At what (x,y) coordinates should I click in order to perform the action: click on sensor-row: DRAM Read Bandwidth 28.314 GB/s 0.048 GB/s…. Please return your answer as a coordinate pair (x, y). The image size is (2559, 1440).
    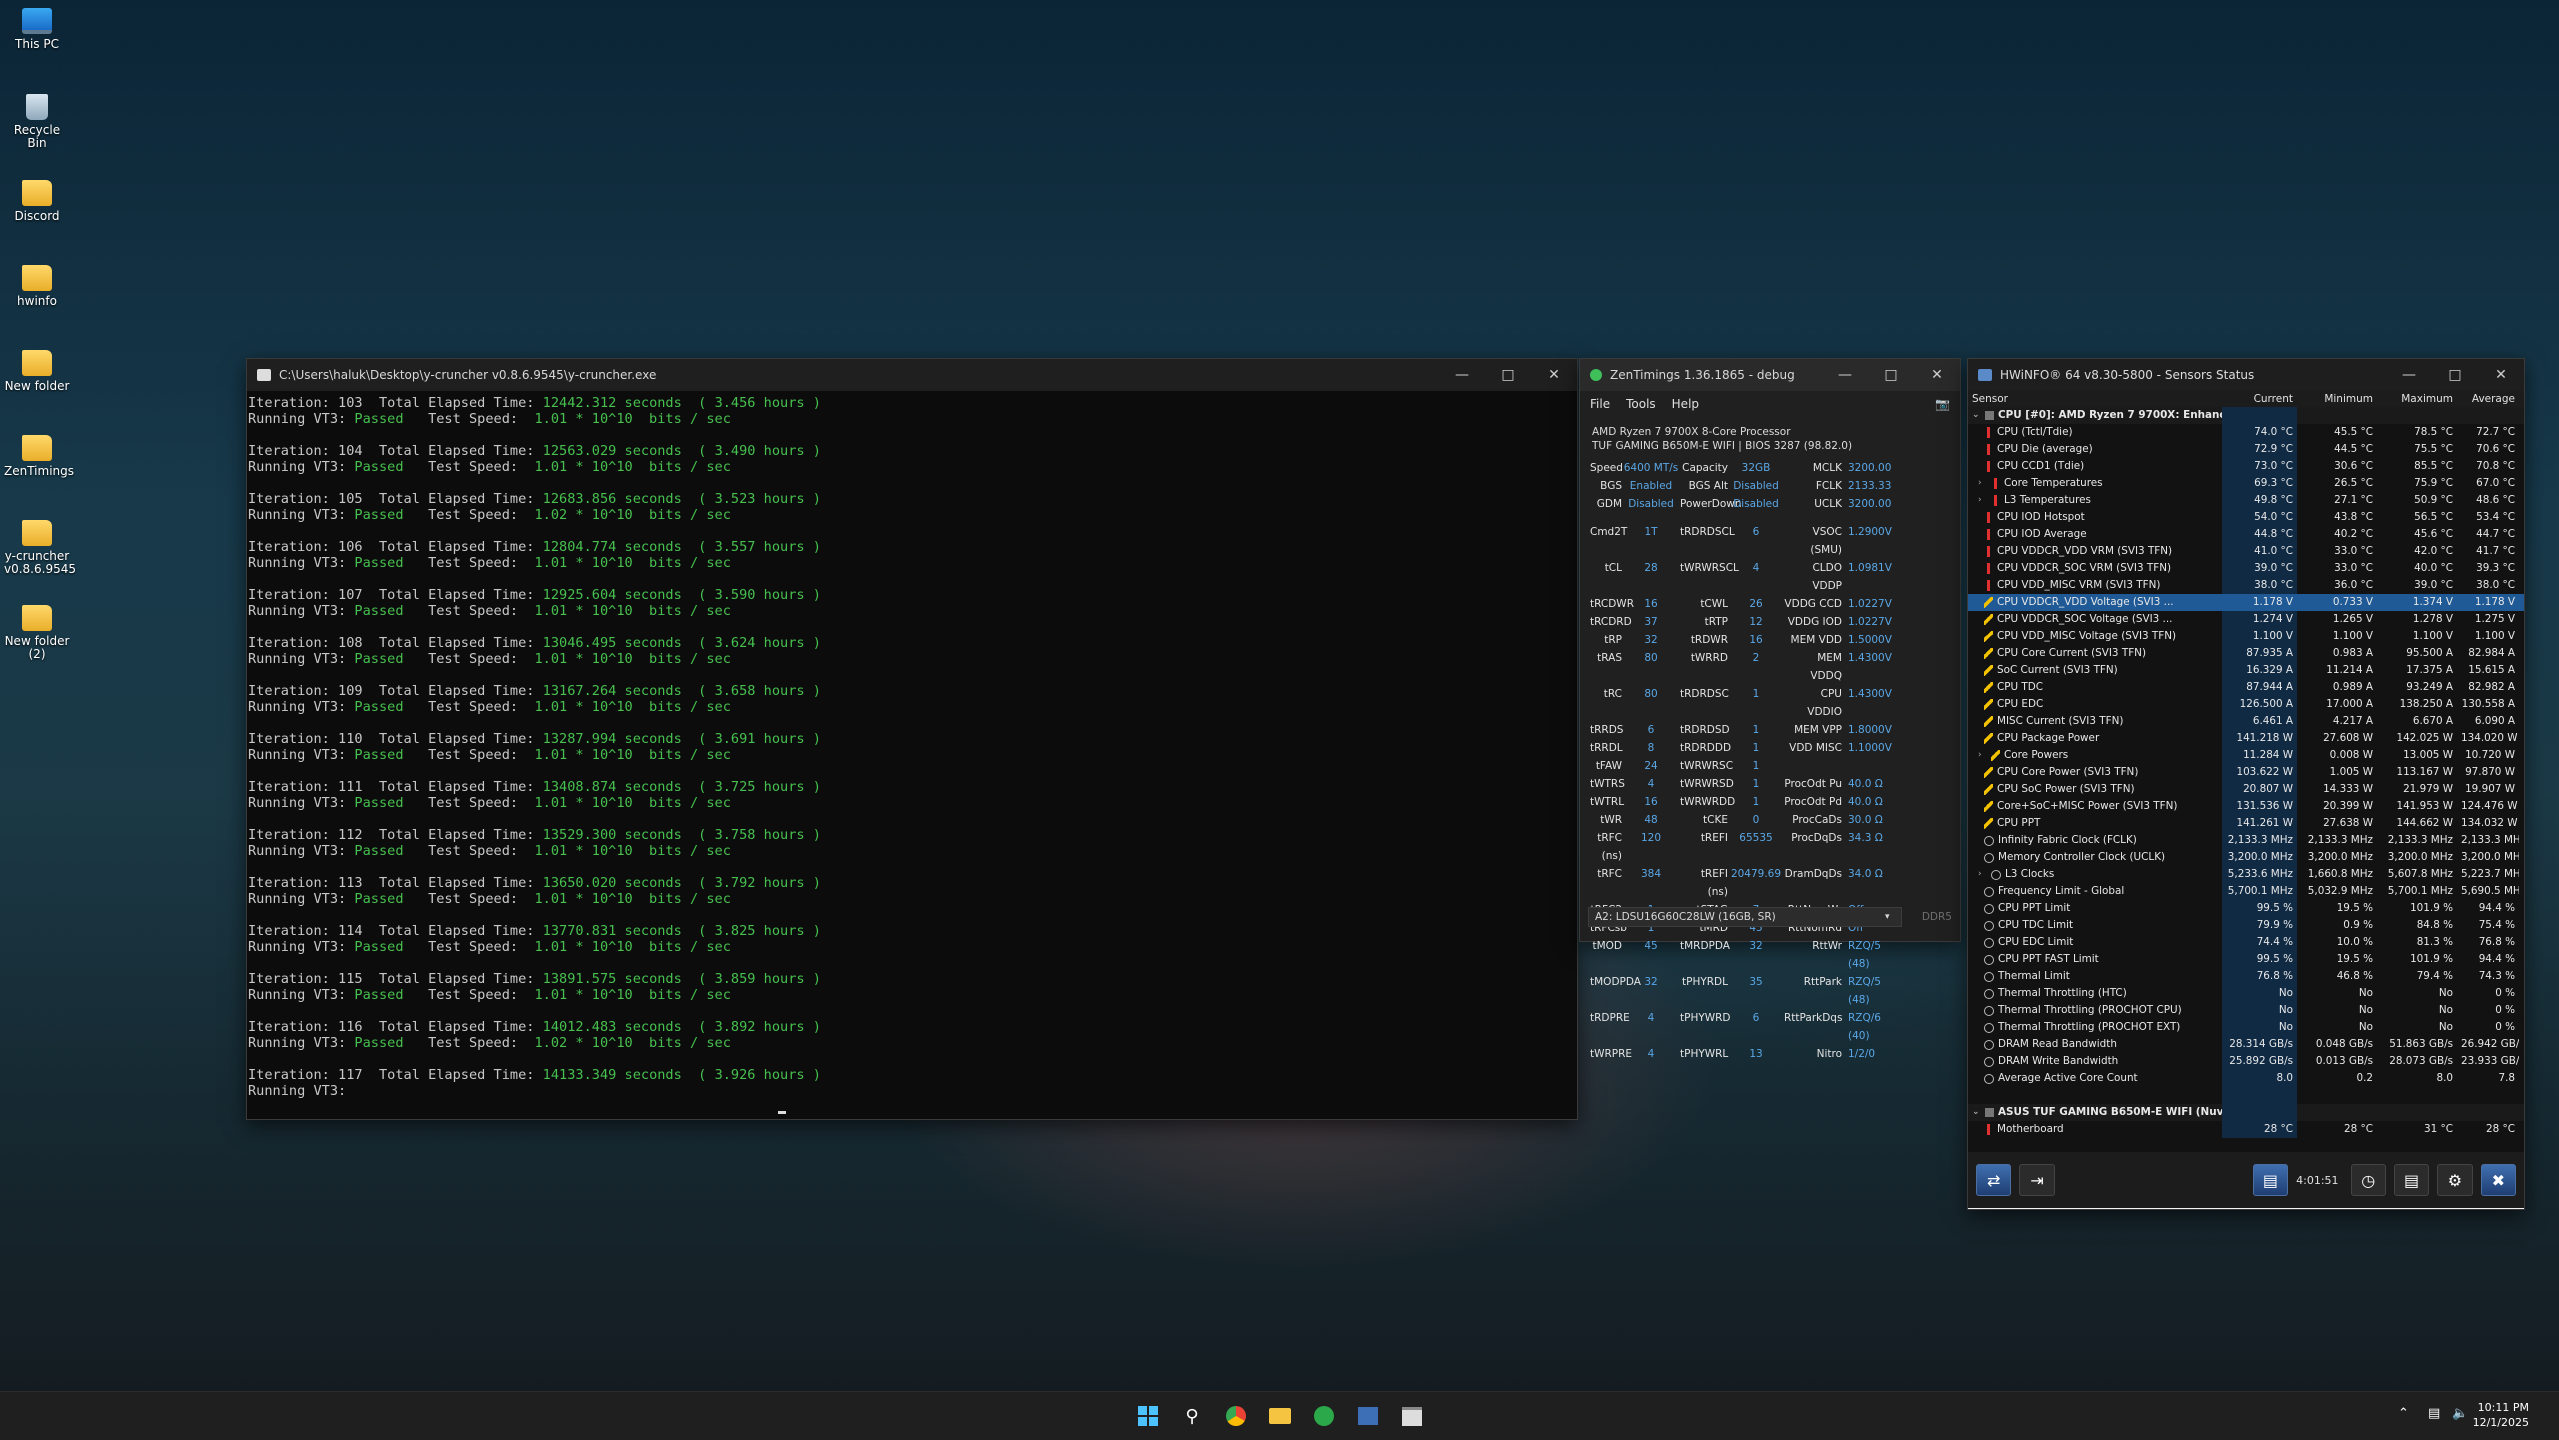
    Looking at the image, I should click on (2246, 1044).